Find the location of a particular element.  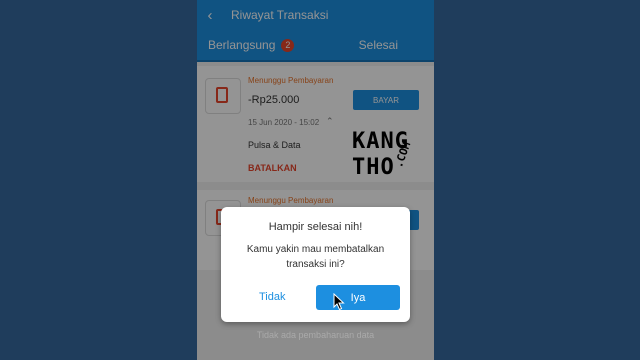

dialog-confirm-button: Iya is located at coordinates (358, 297).